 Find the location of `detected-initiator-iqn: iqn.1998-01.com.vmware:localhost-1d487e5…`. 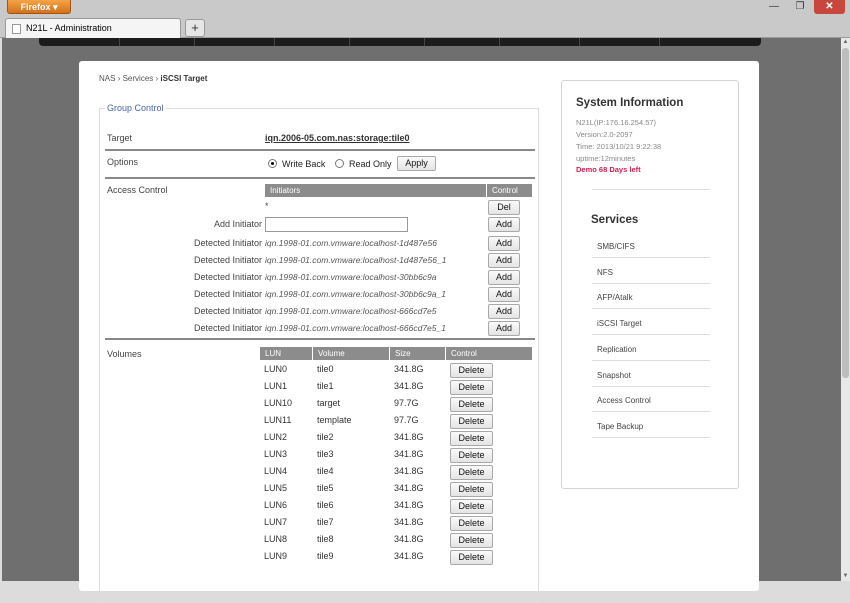

detected-initiator-iqn: iqn.1998-01.com.vmware:localhost-1d487e5… is located at coordinates (356, 260).